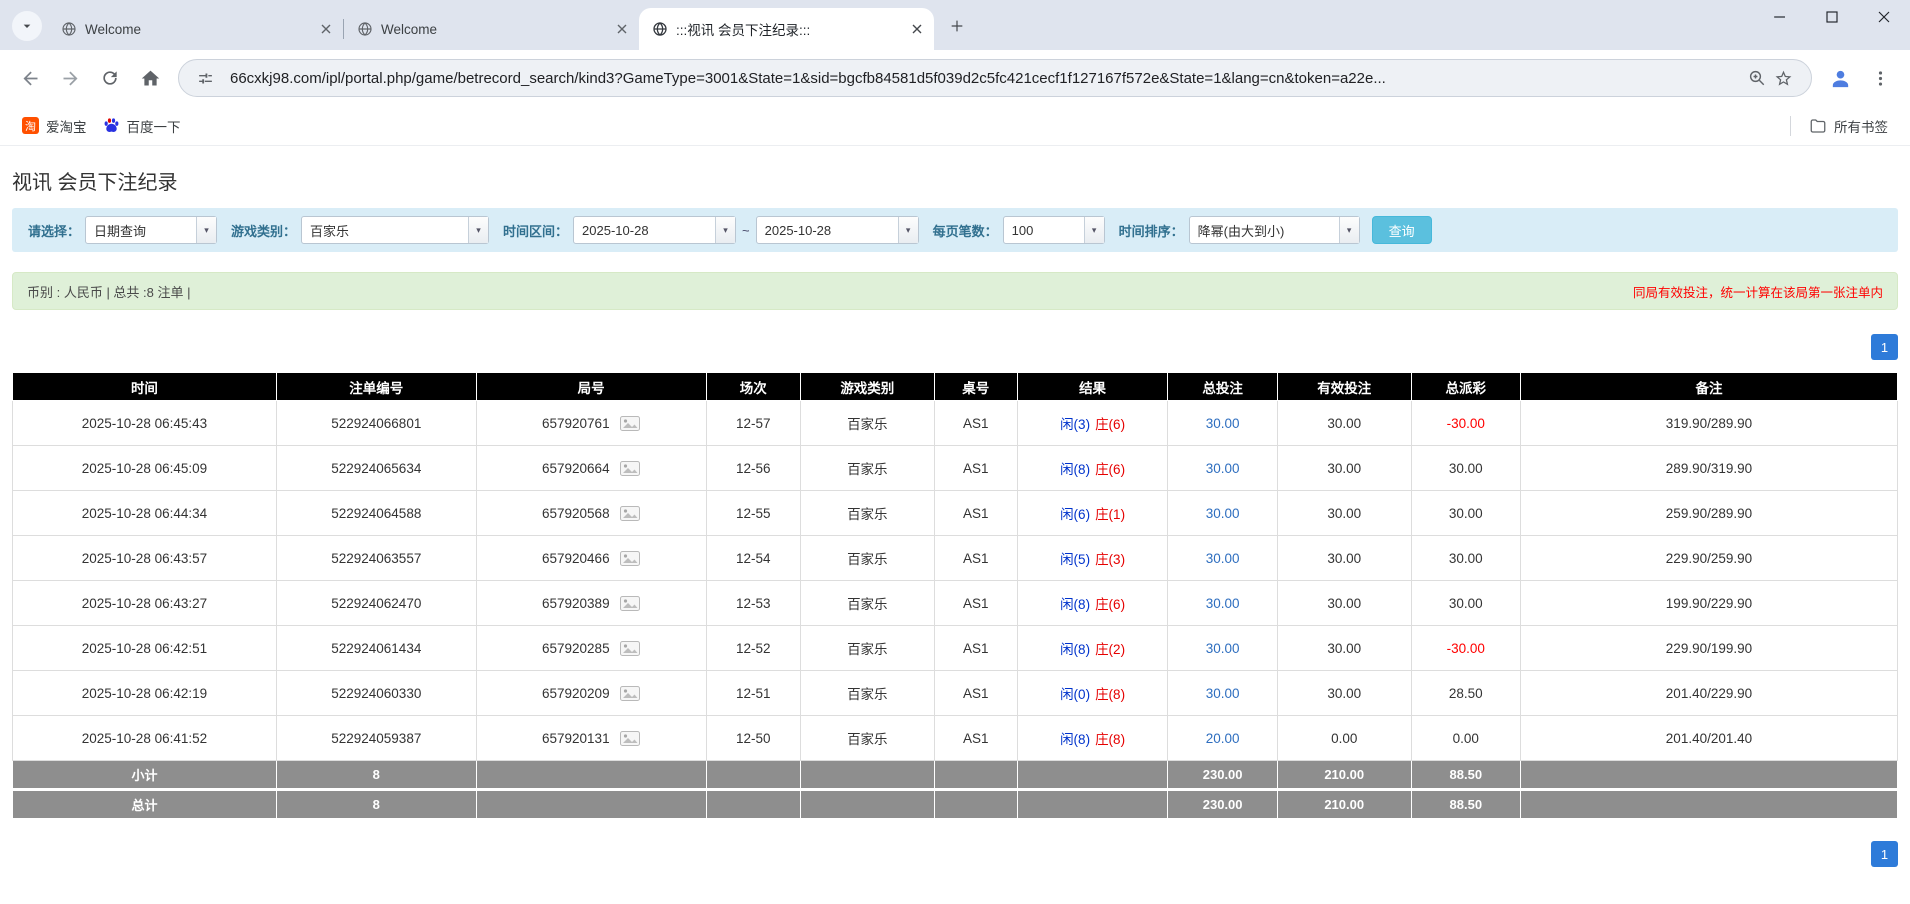  I want to click on window-controls, so click(1832, 17).